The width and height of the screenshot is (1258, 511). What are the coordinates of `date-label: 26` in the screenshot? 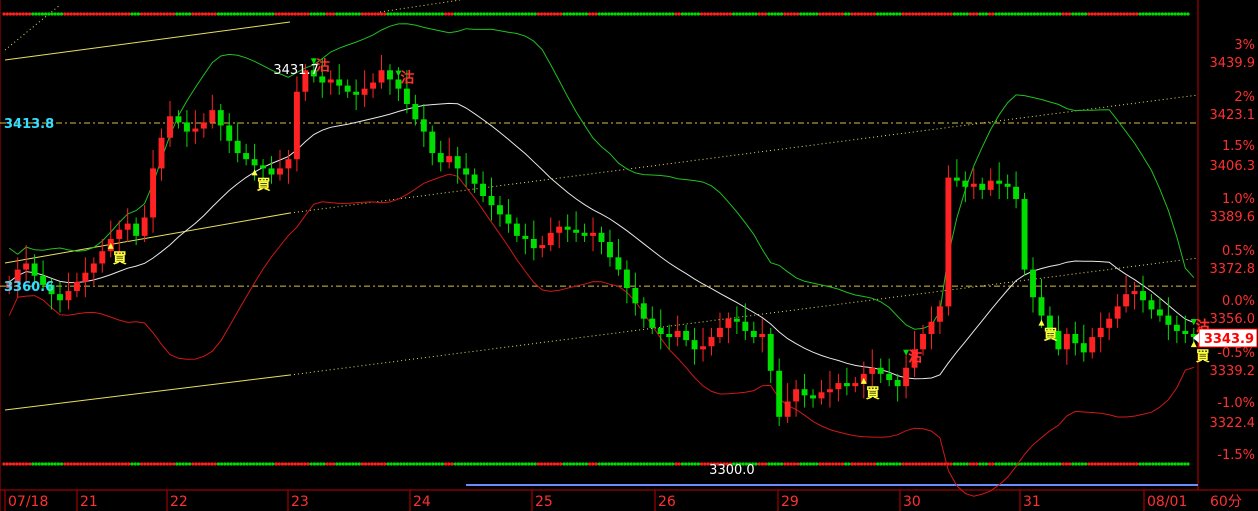 It's located at (667, 502).